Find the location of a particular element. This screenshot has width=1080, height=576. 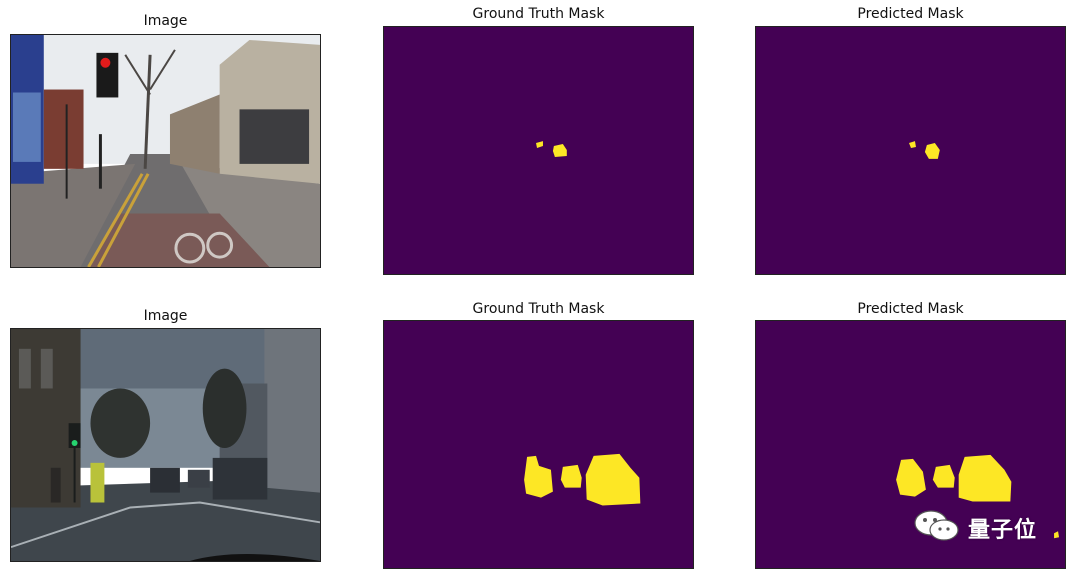

row2-pred-title: Predicted Mask is located at coordinates (910, 309).